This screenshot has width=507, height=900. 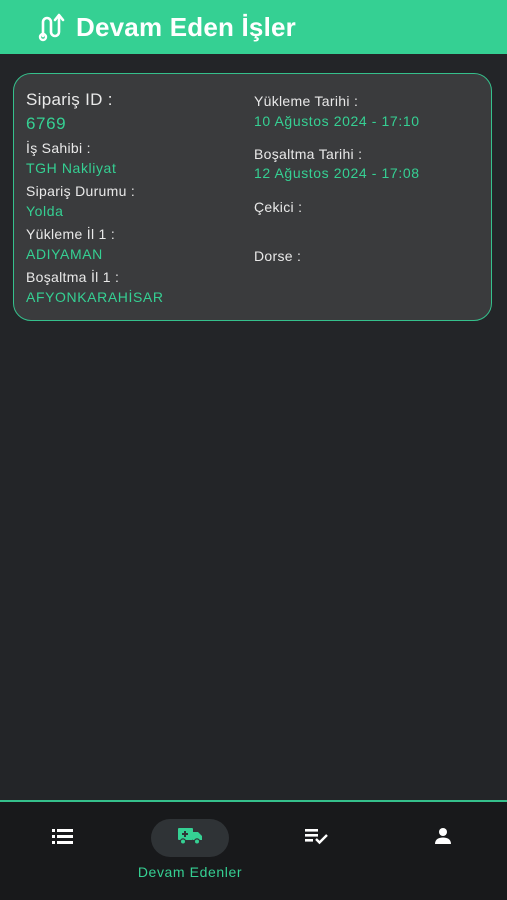 I want to click on tractor-label: Çekici :, so click(x=278, y=207).